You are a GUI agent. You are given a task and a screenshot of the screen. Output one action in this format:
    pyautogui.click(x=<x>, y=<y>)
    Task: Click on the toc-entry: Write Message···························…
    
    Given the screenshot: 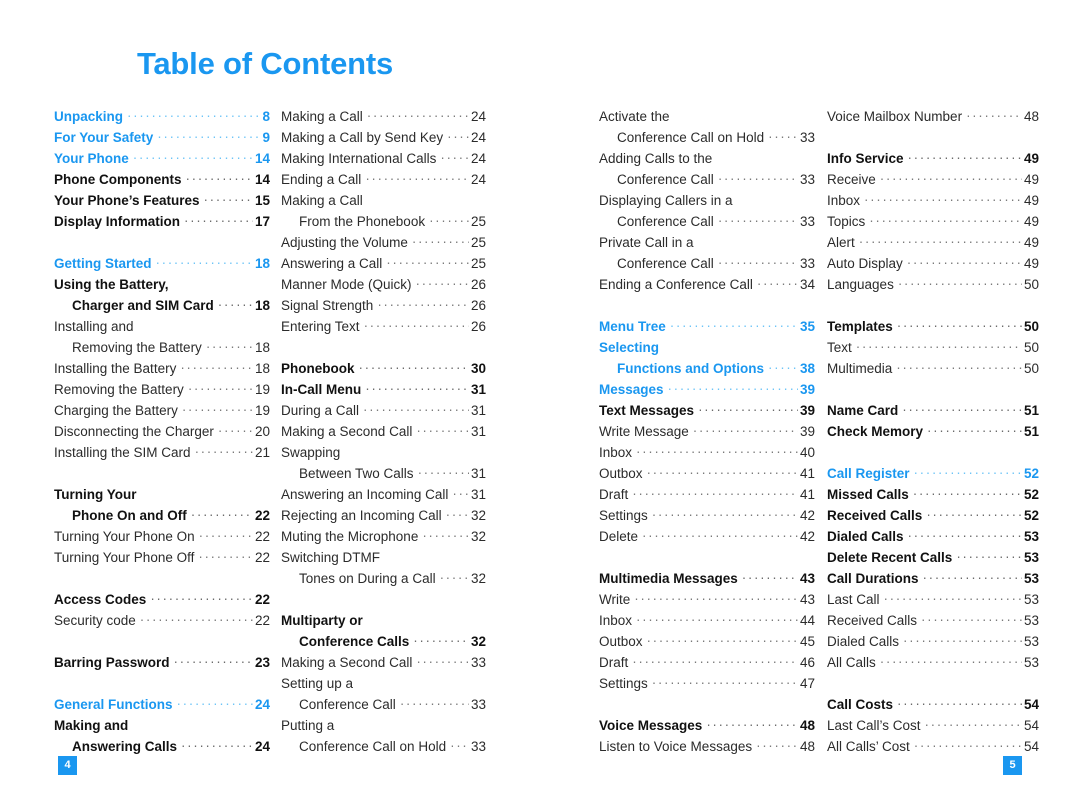 What is the action you would take?
    pyautogui.click(x=707, y=431)
    